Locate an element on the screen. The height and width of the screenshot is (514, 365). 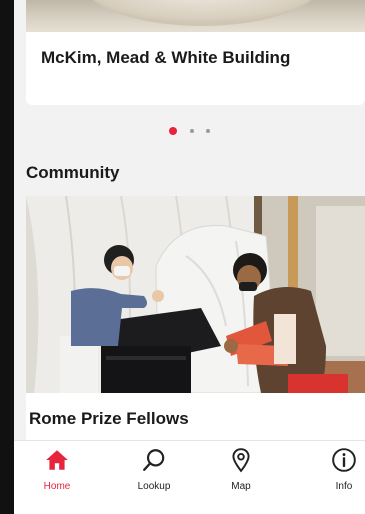
search-icon is located at coordinates (154, 460).